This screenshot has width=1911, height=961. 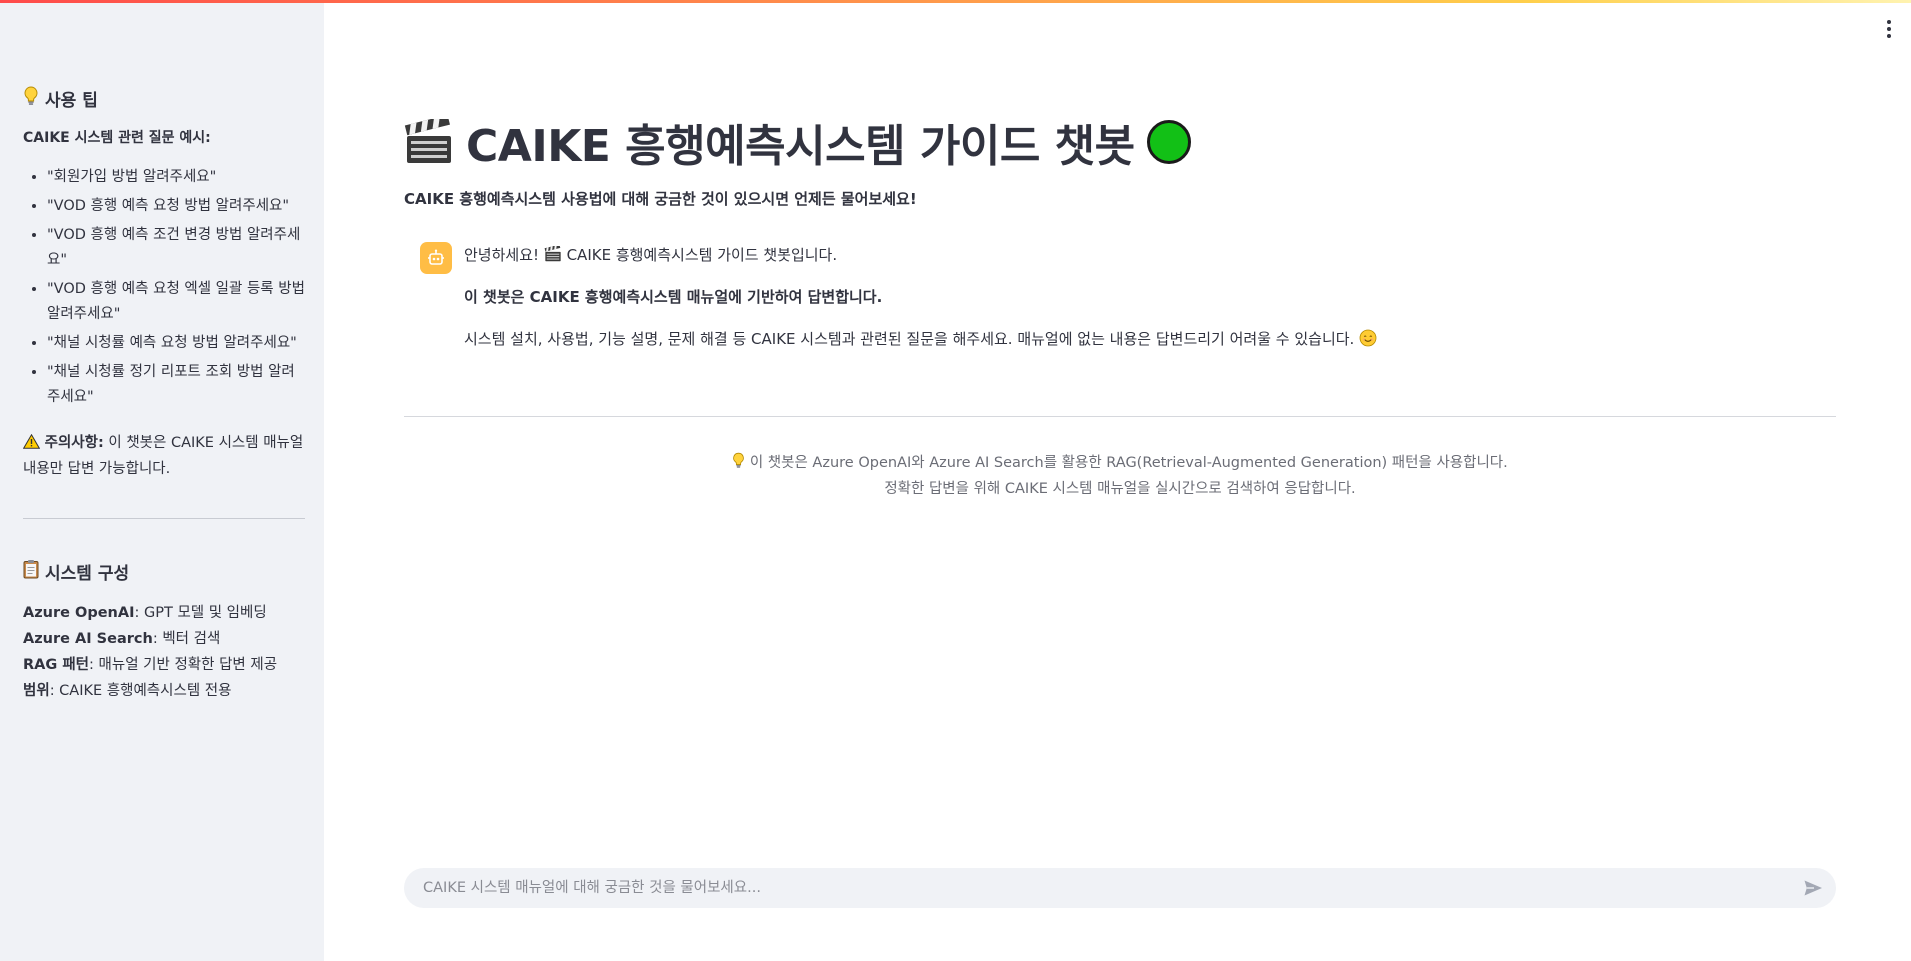 What do you see at coordinates (74, 443) in the screenshot?
I see `warning-label: 주의사항:` at bounding box center [74, 443].